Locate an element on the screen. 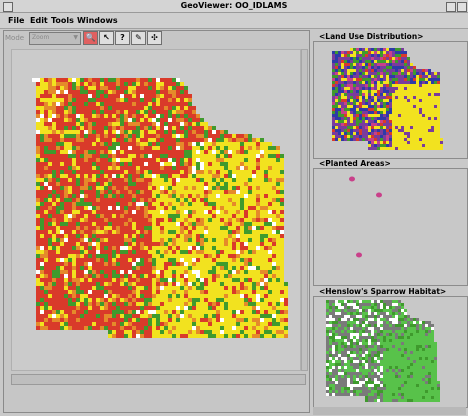 The height and width of the screenshot is (416, 468). menu-tools: Tools is located at coordinates (62, 20).